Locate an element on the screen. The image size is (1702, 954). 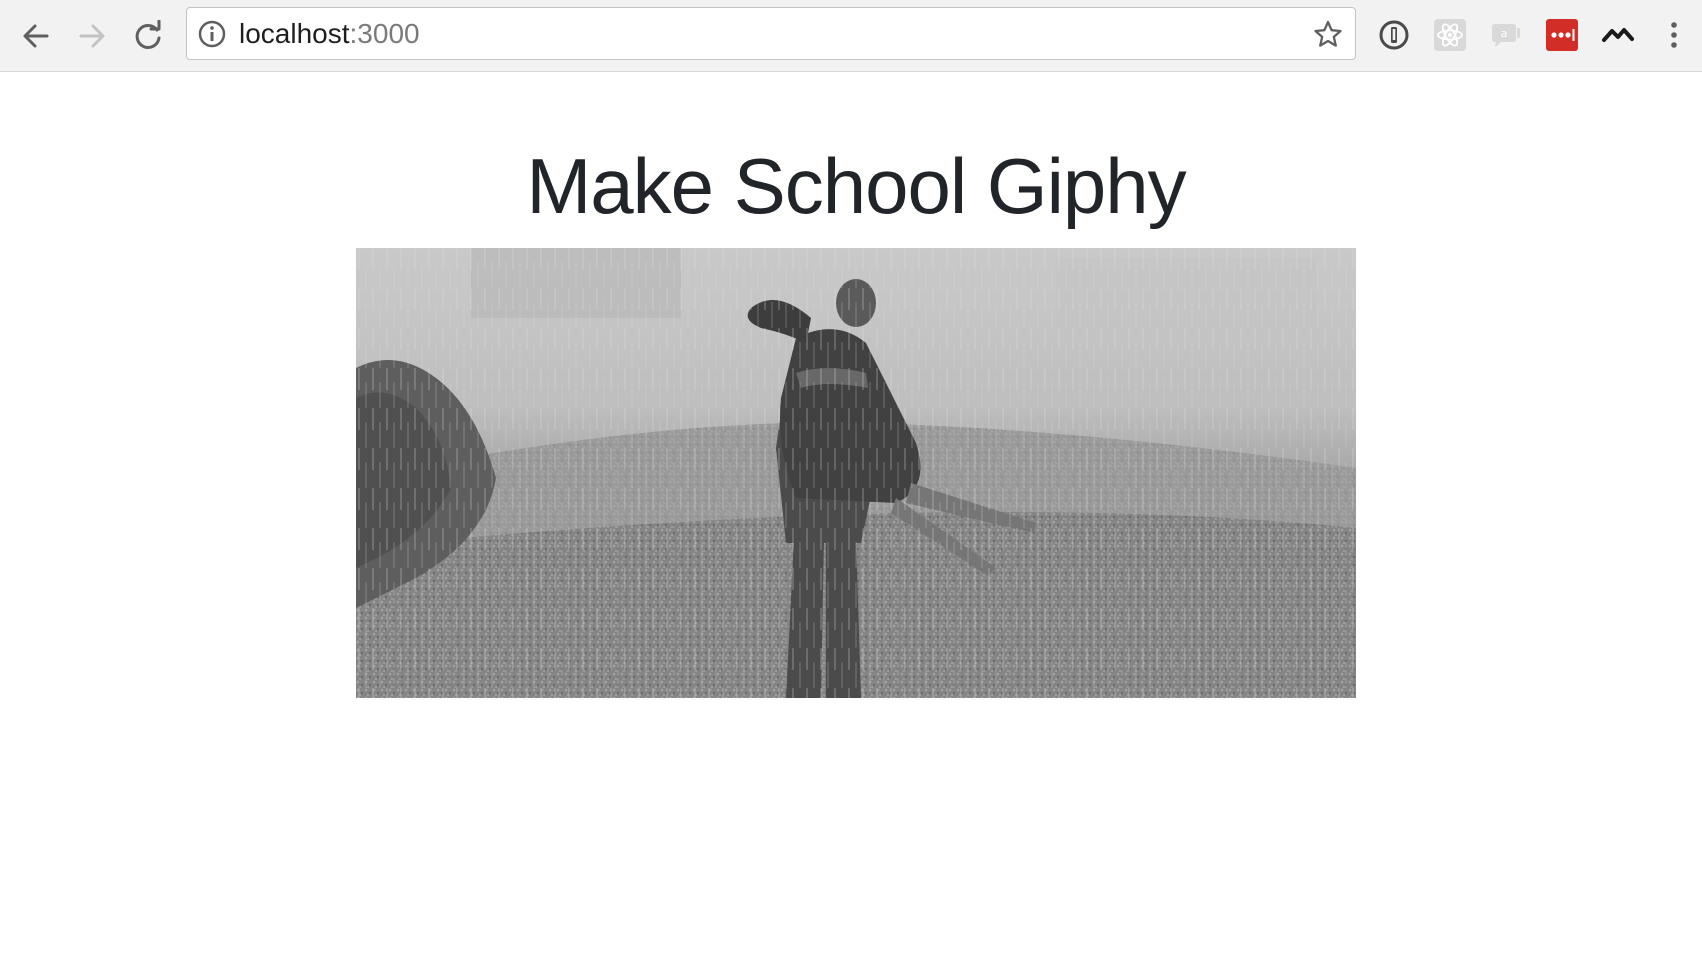
onepassword-extension is located at coordinates (1394, 35).